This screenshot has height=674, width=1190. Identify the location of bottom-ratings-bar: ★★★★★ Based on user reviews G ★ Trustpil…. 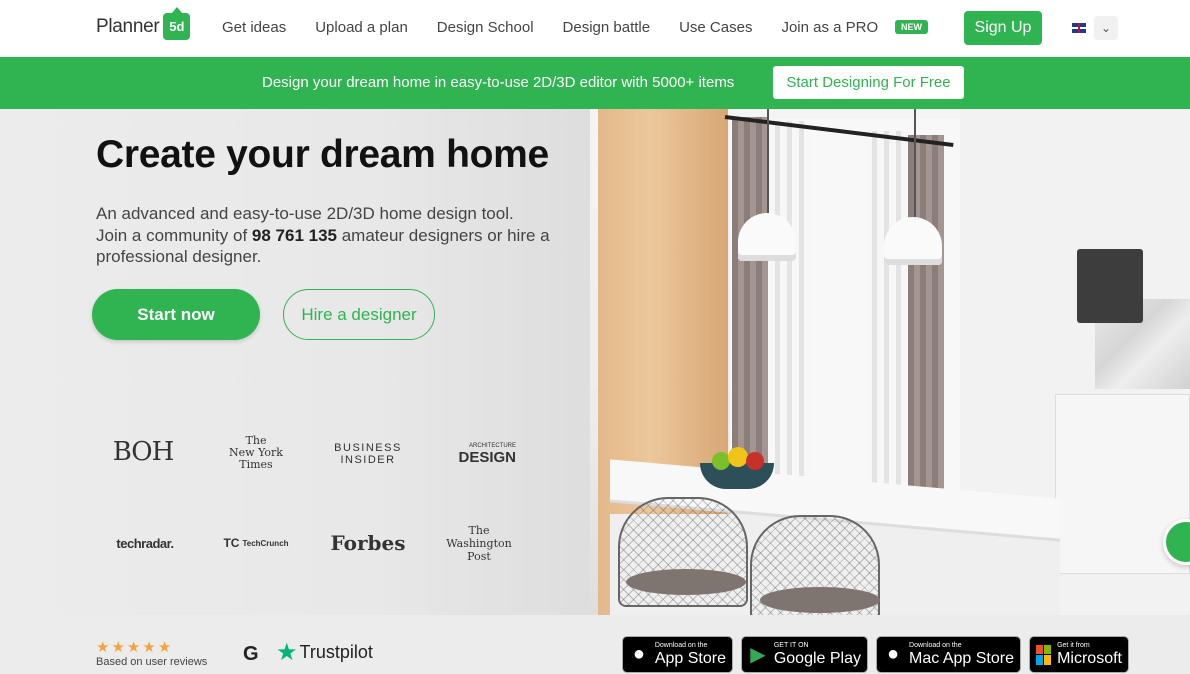
(595, 644).